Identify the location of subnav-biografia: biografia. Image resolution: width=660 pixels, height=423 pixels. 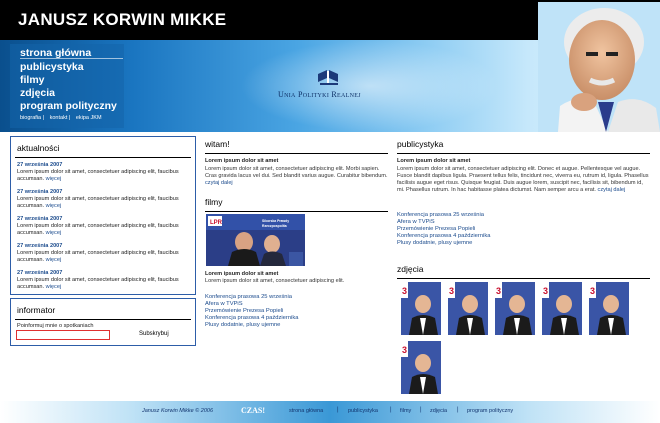
(30, 118).